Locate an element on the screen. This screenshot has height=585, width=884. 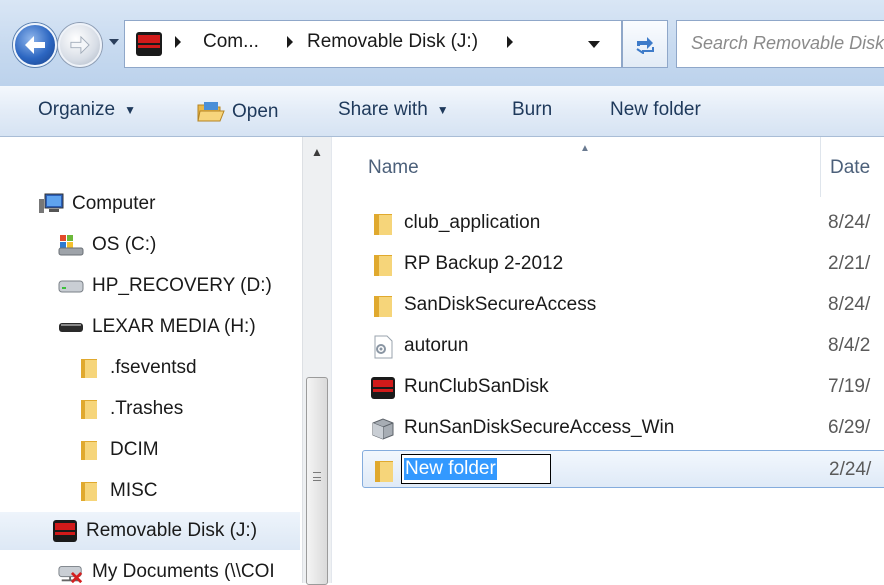
open-folder-icon is located at coordinates (211, 112).